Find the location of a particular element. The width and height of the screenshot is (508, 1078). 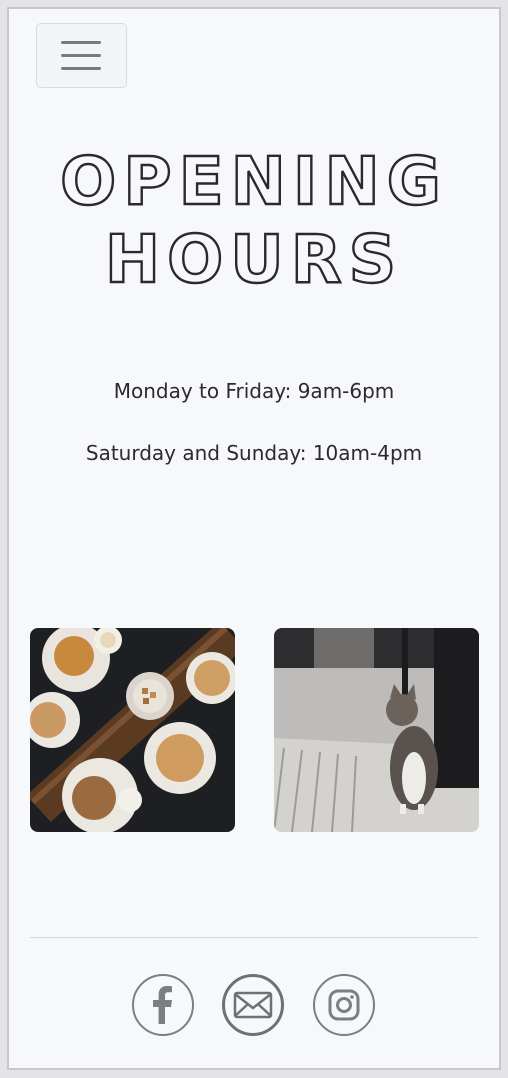

page-title: OPENING HOURS is located at coordinates (254, 220).